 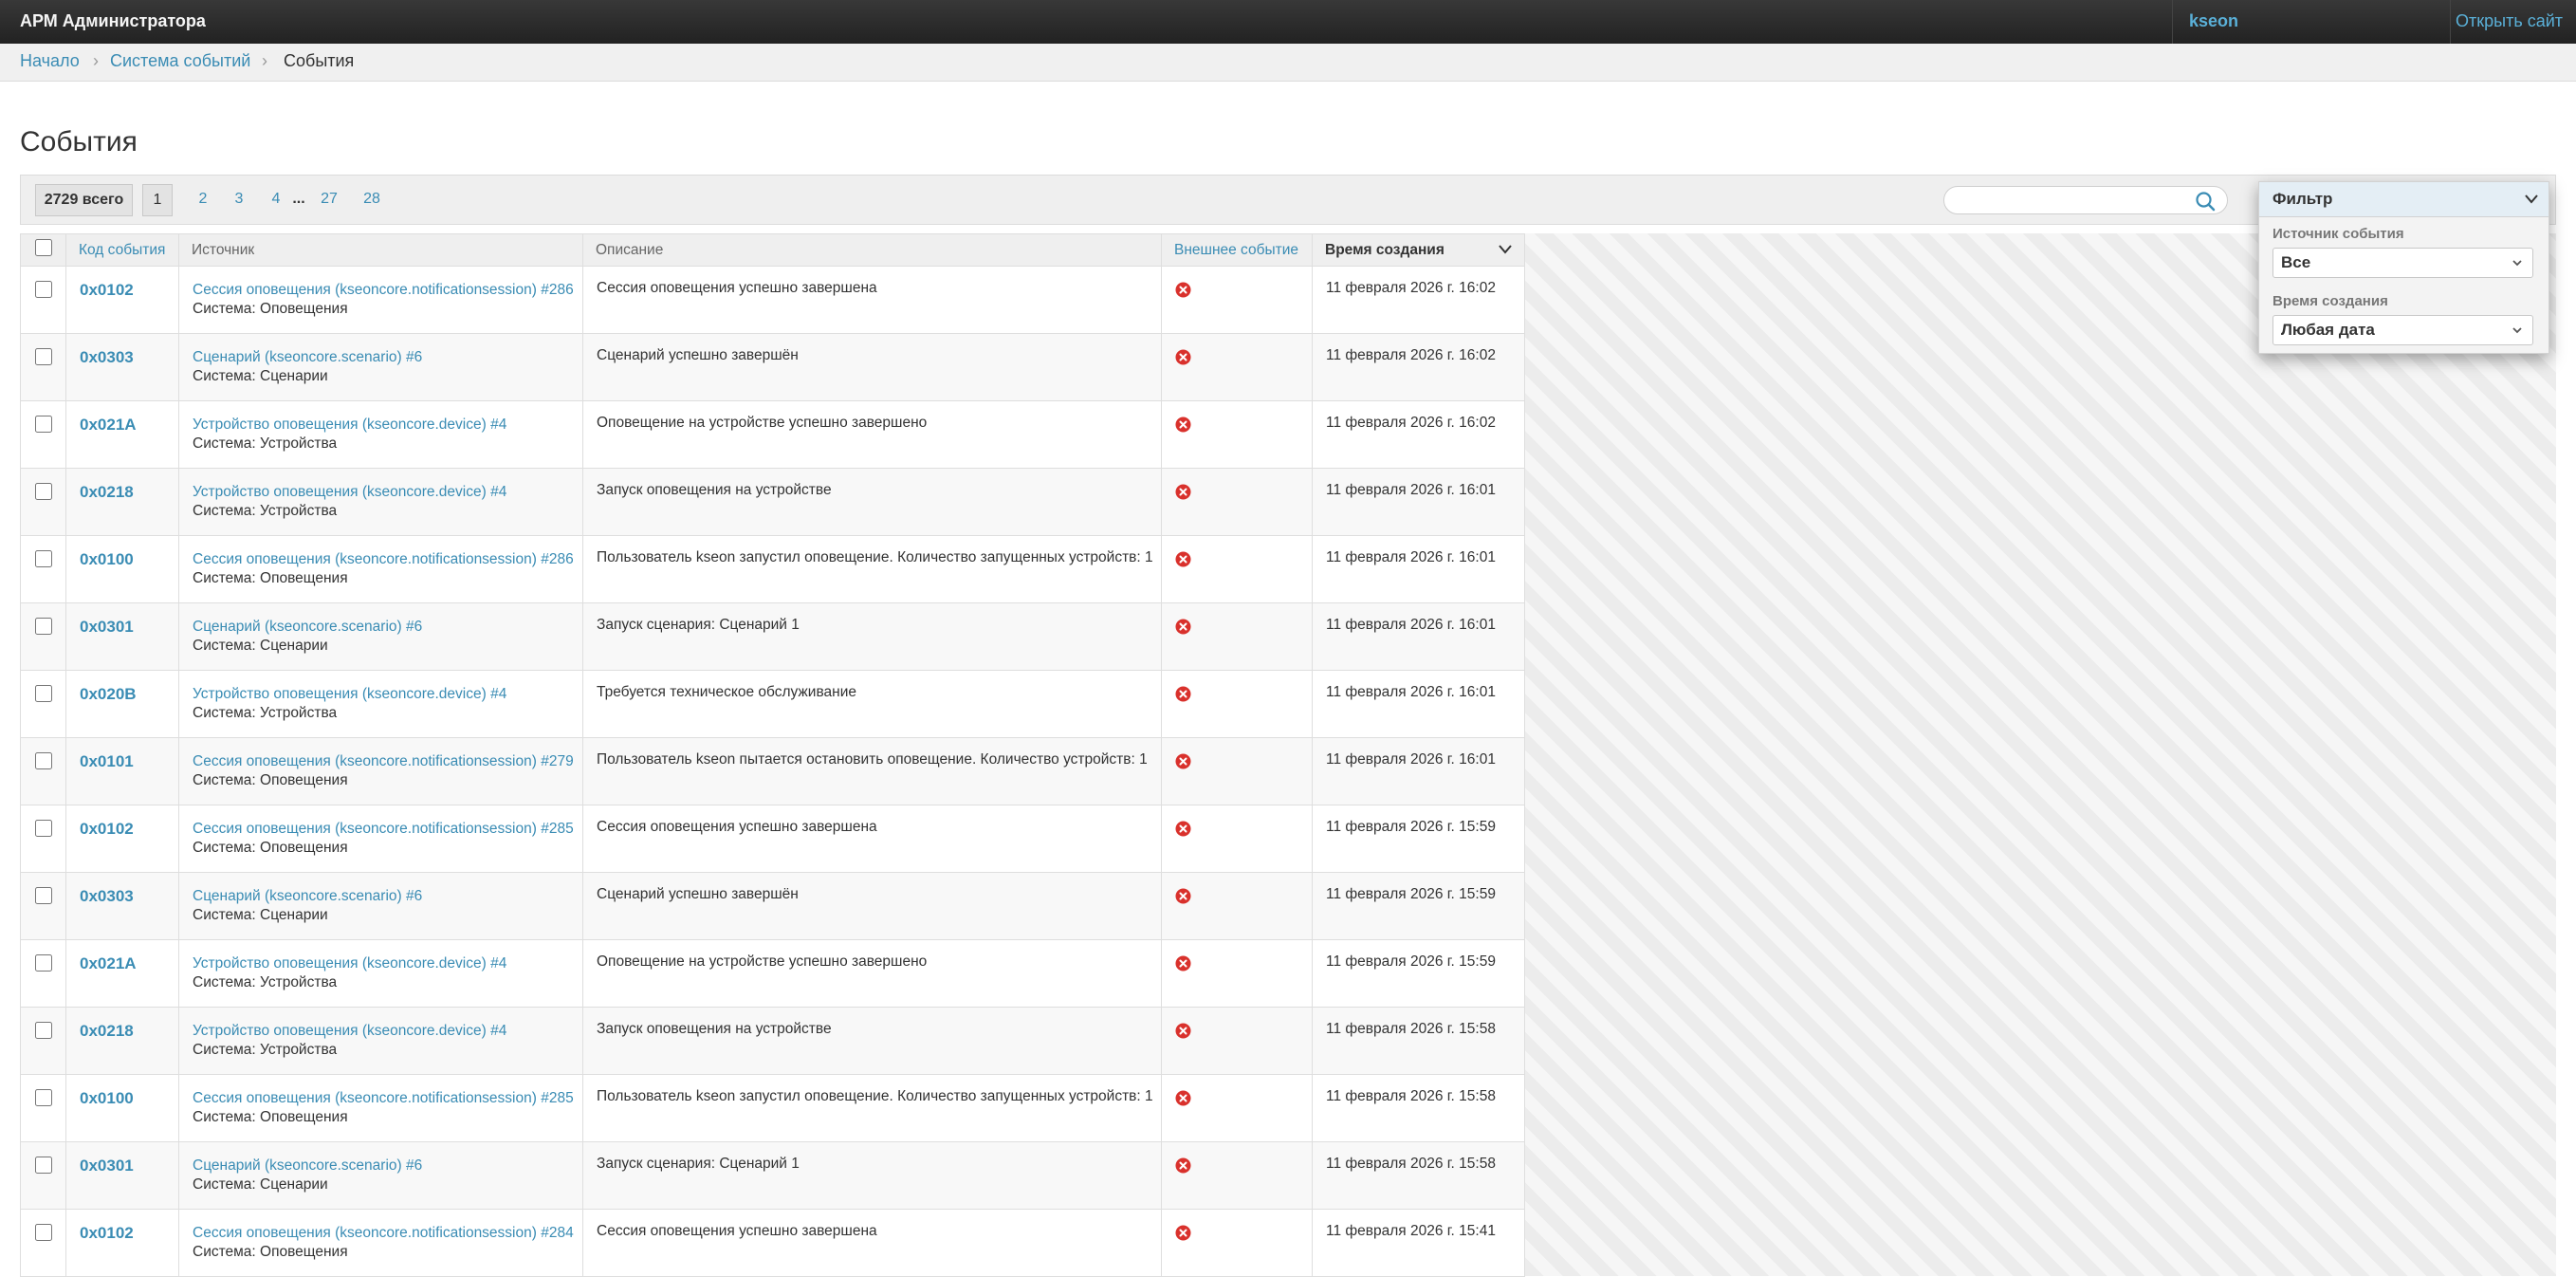 I want to click on event-code-link: 0x020B, so click(x=122, y=704).